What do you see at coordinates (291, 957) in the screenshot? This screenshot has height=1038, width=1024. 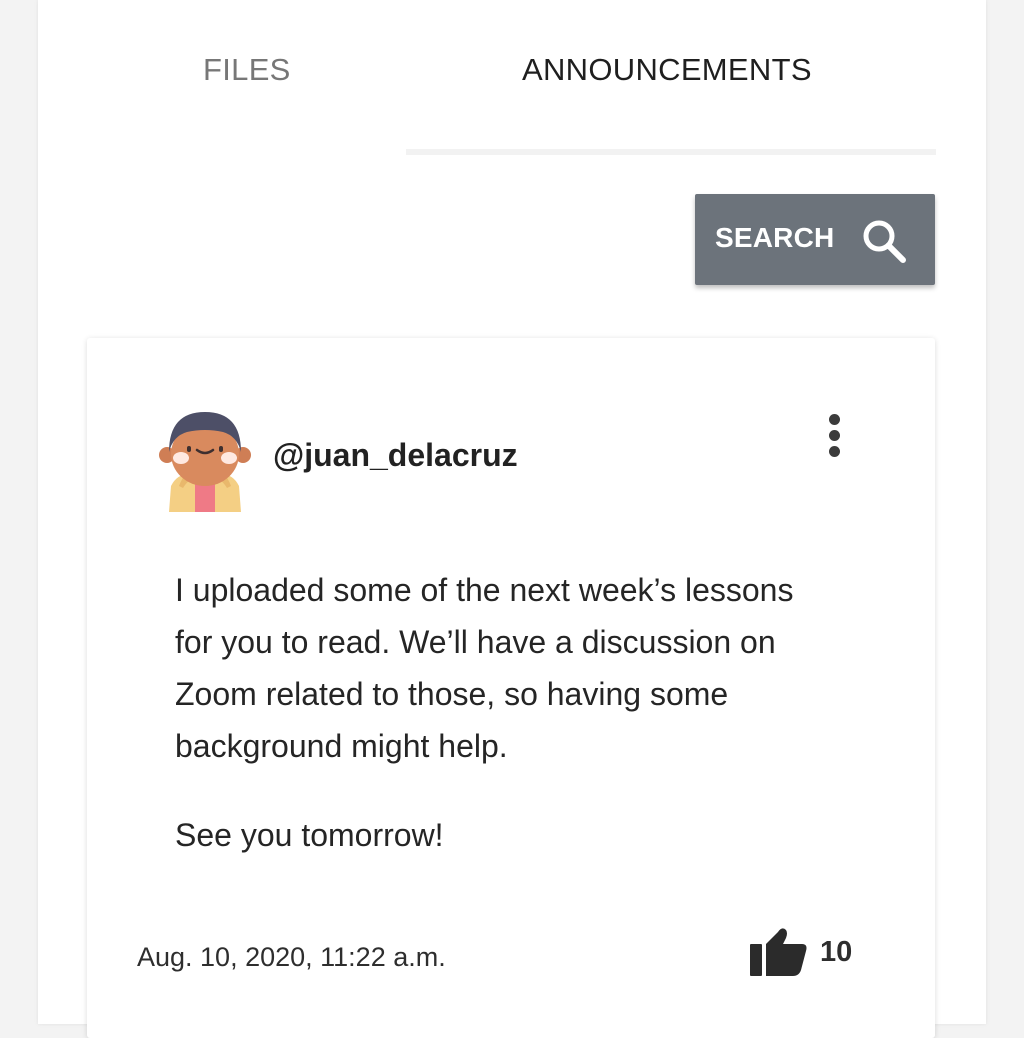 I see `post-timestamp: Aug. 10, 2020, 11:22 a.m.` at bounding box center [291, 957].